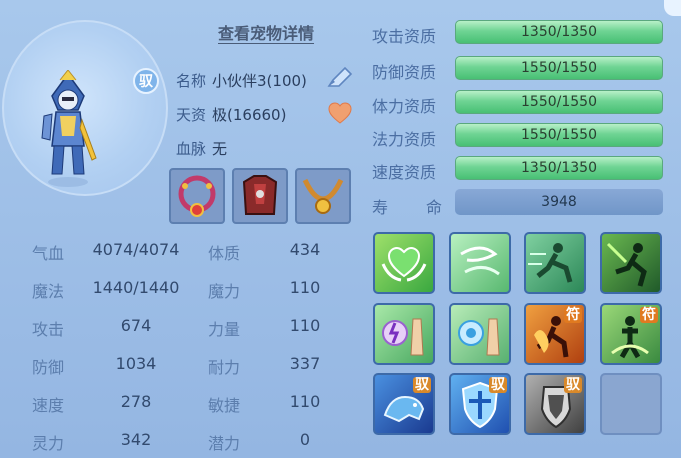 This screenshot has width=681, height=458. What do you see at coordinates (380, 207) in the screenshot?
I see `lifespan-label-1: 寿` at bounding box center [380, 207].